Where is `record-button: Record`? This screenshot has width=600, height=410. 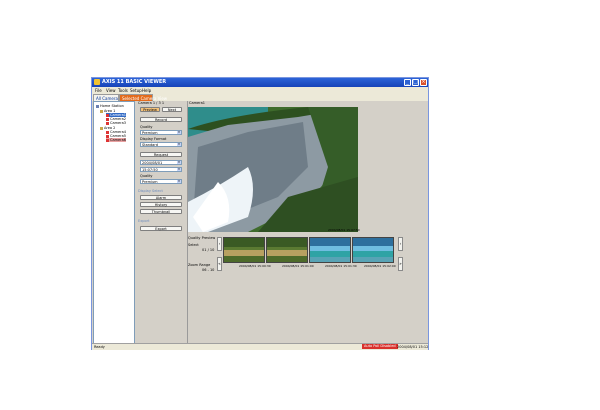 record-button: Record is located at coordinates (161, 119).